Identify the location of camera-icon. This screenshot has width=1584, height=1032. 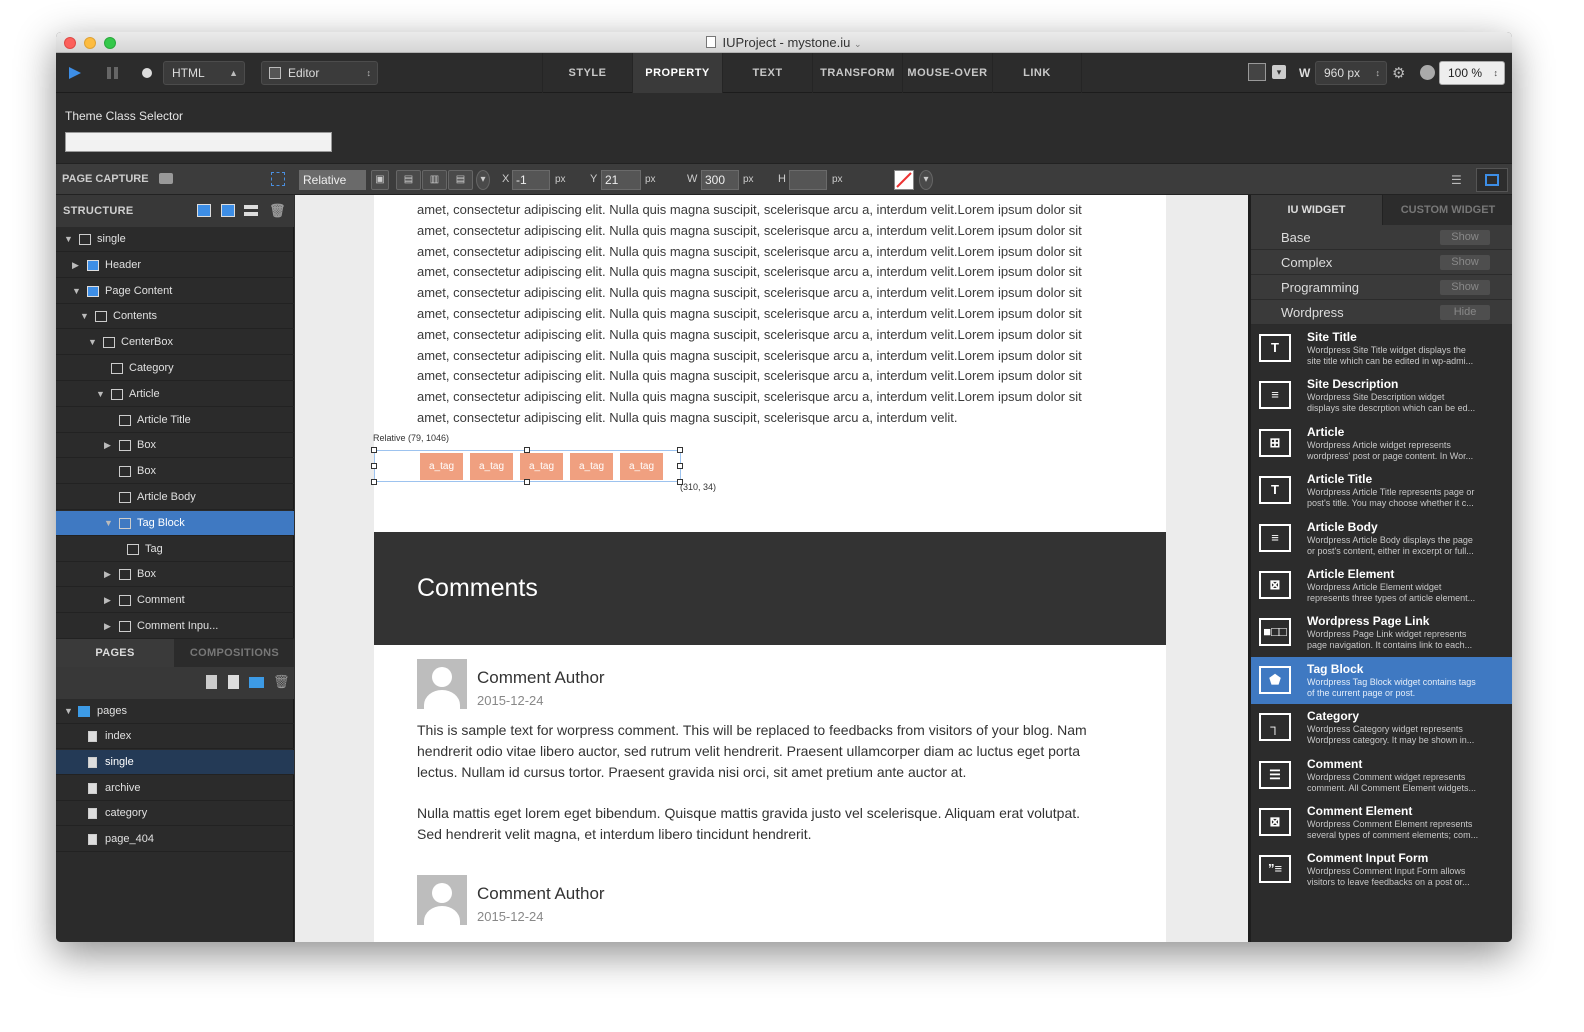
(166, 178).